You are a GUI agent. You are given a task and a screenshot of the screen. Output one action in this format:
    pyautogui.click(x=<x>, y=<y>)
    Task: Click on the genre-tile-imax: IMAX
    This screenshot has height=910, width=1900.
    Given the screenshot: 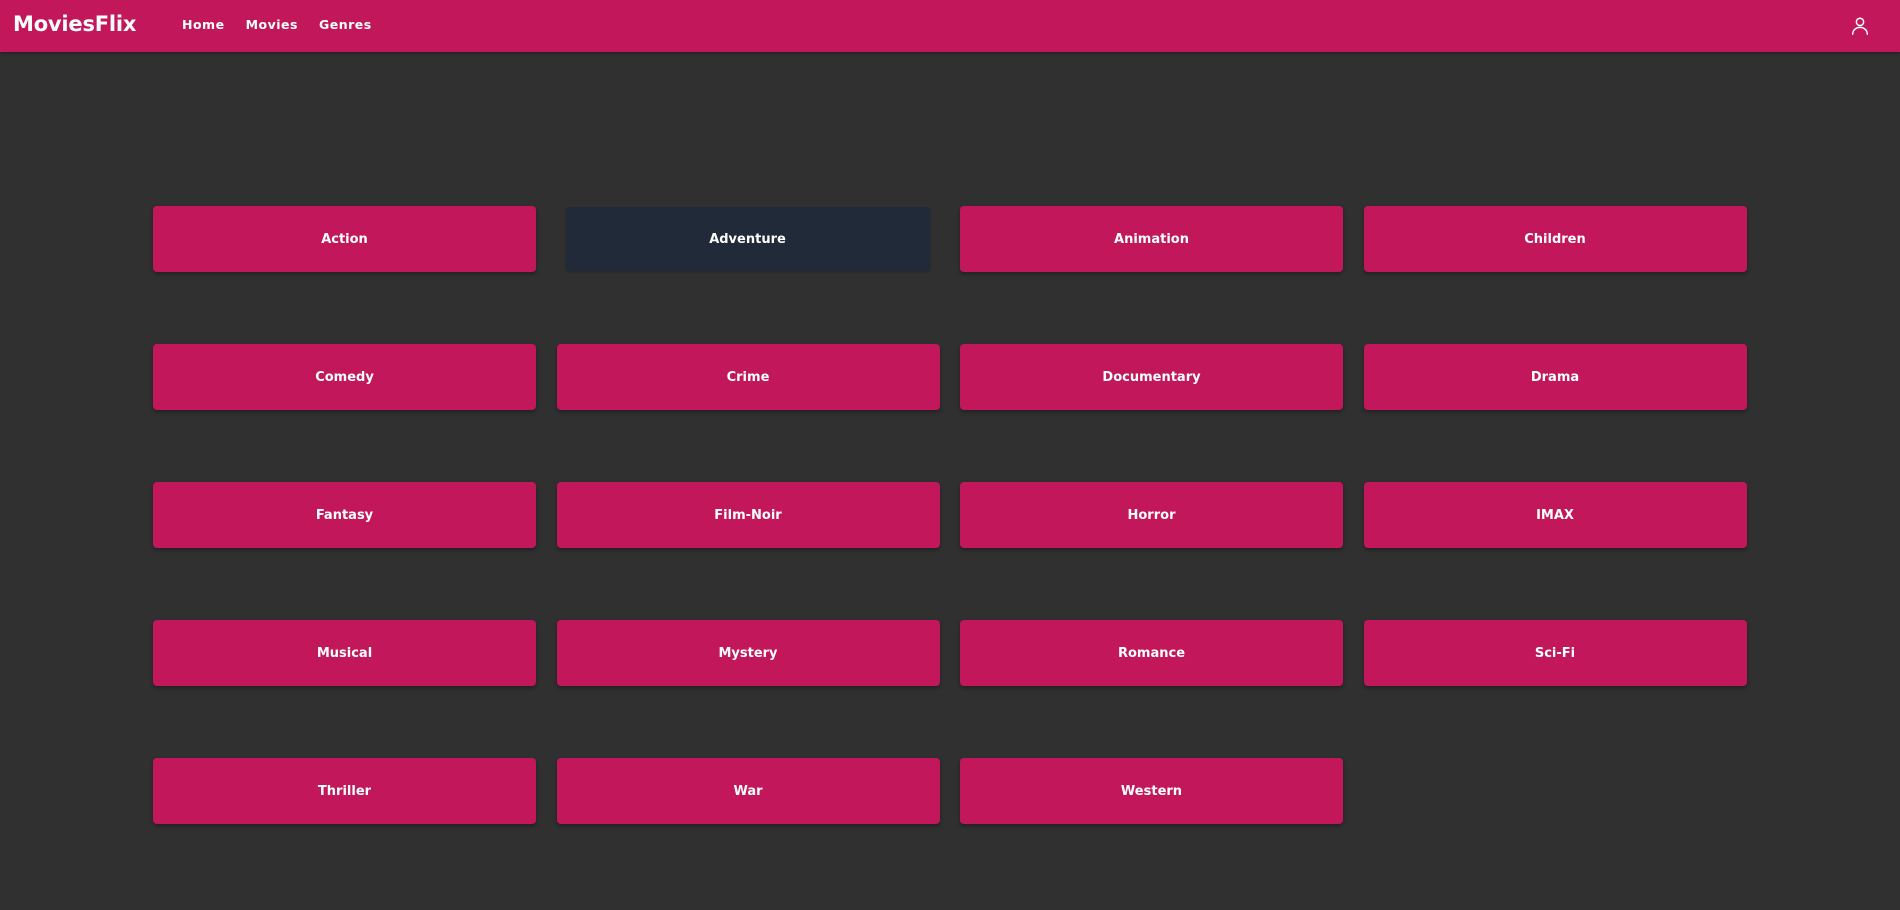 What is the action you would take?
    pyautogui.click(x=1555, y=515)
    